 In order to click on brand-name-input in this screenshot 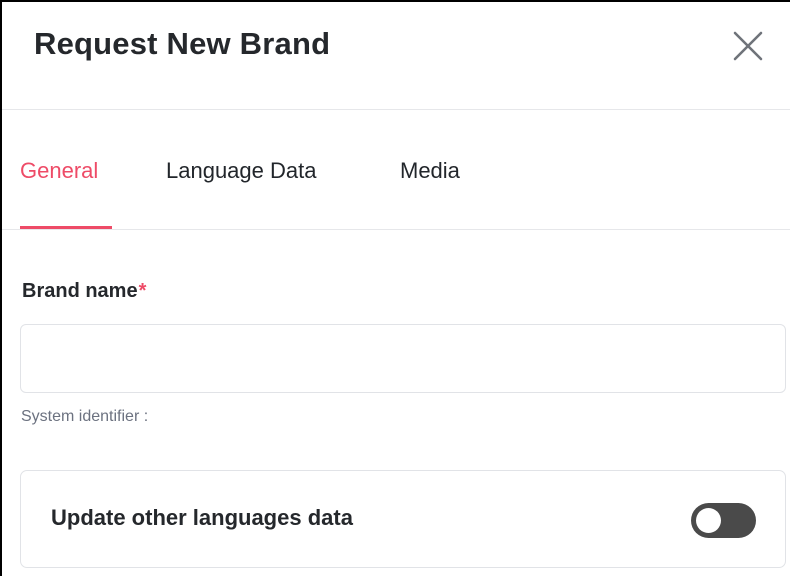, I will do `click(403, 358)`.